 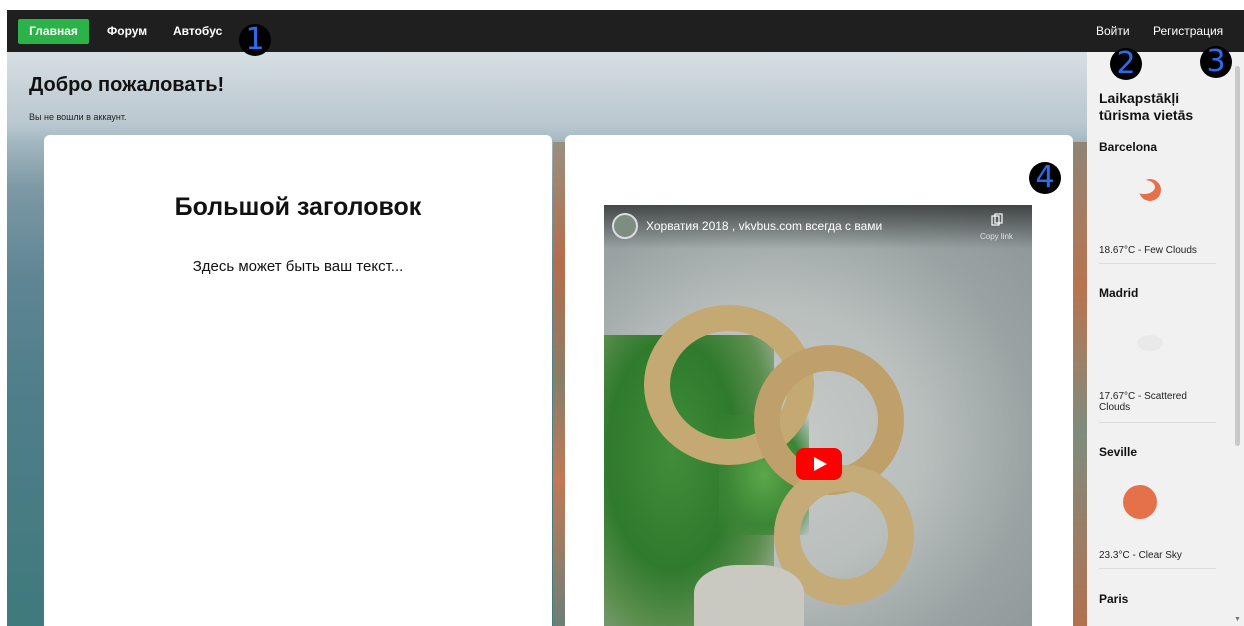 What do you see at coordinates (53, 31) in the screenshot?
I see `nav-home-button: Главная` at bounding box center [53, 31].